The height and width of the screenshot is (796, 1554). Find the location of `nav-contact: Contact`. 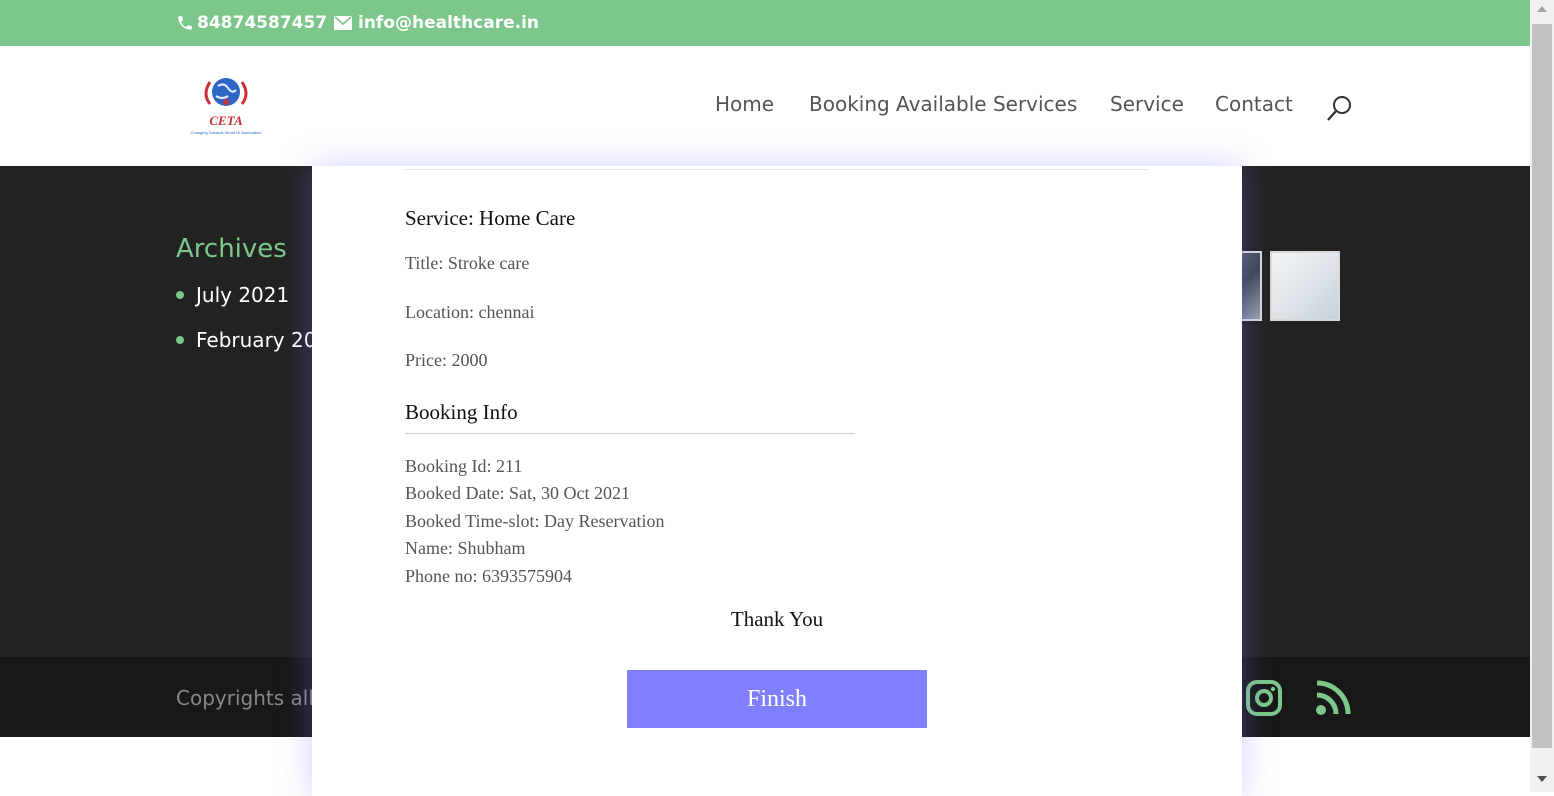

nav-contact: Contact is located at coordinates (1254, 104).